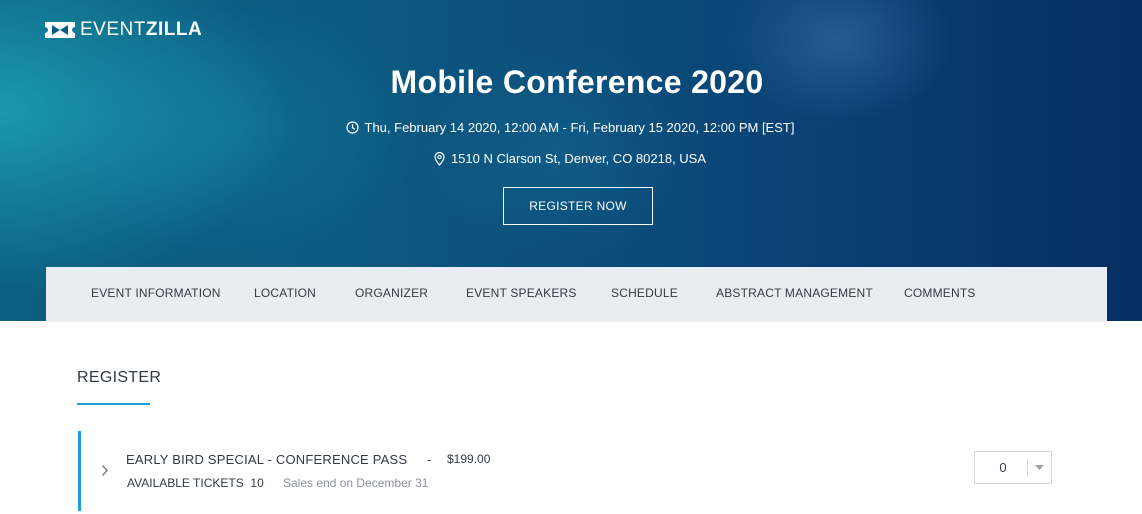 This screenshot has height=514, width=1142. What do you see at coordinates (257, 483) in the screenshot?
I see `available-tickets-count: 10` at bounding box center [257, 483].